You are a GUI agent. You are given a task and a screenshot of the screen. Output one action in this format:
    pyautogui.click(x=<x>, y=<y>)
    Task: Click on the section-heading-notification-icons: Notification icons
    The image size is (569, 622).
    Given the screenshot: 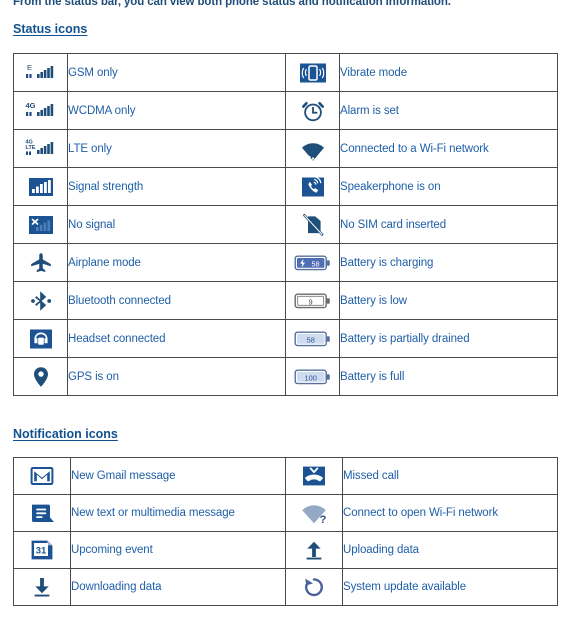 What is the action you would take?
    pyautogui.click(x=65, y=434)
    